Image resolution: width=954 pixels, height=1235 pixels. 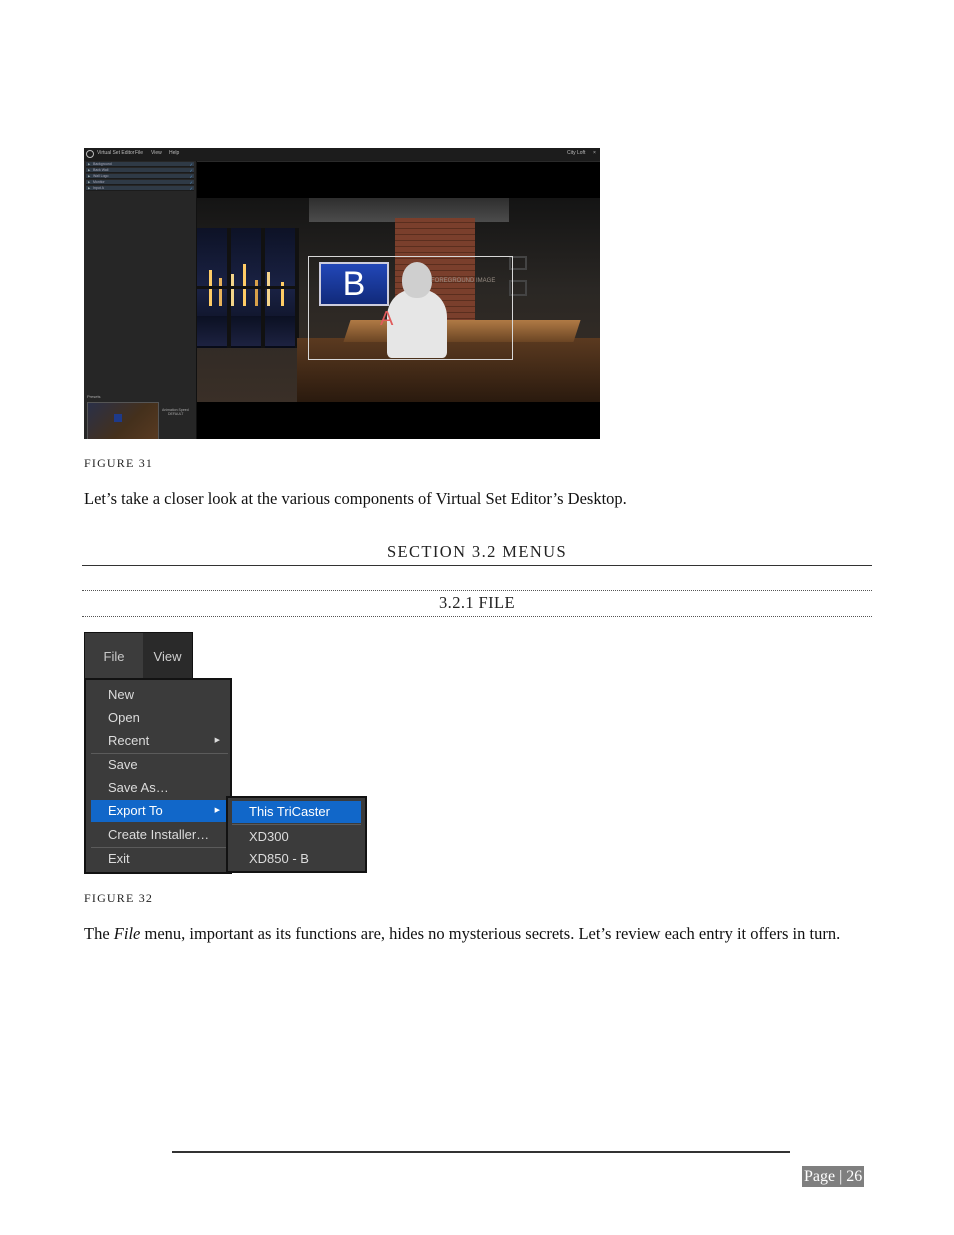 I want to click on vse-menu-view: View, so click(x=156, y=153).